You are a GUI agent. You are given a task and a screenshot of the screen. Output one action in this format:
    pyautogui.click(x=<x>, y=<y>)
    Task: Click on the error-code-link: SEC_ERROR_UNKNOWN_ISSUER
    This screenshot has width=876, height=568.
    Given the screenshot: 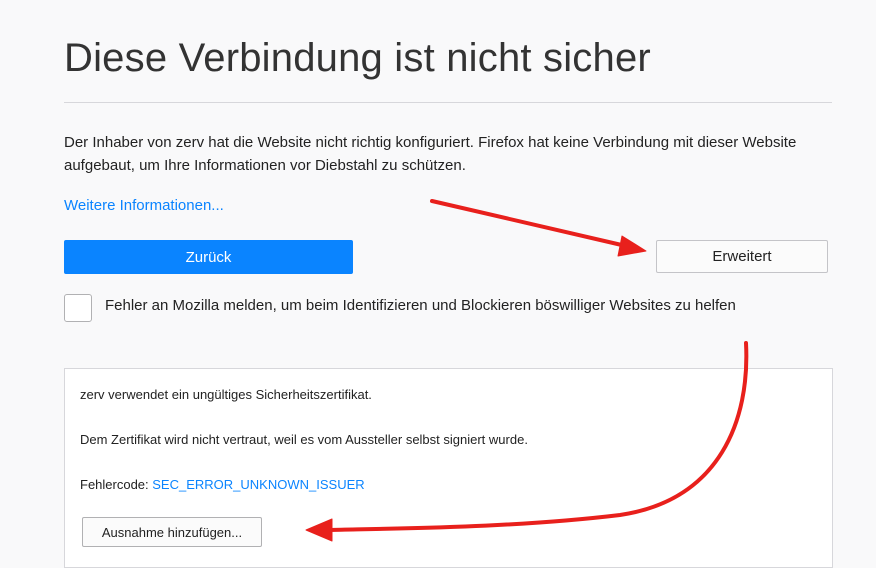 What is the action you would take?
    pyautogui.click(x=258, y=484)
    